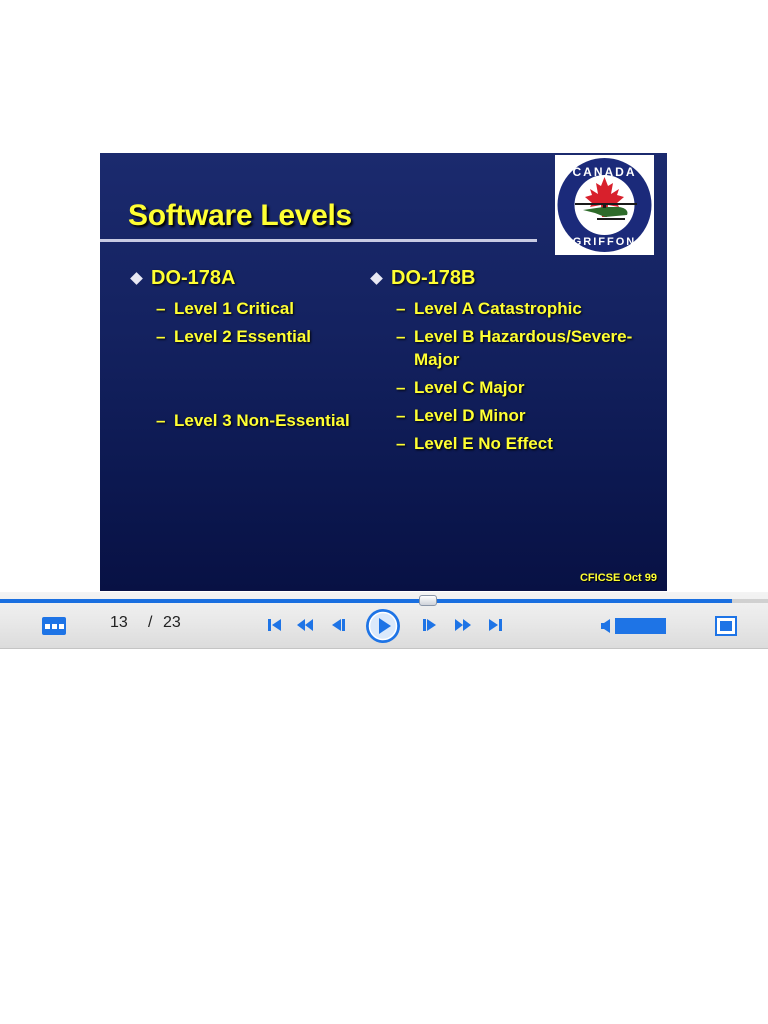  I want to click on slide-footer: CFICSE Oct 99, so click(618, 578).